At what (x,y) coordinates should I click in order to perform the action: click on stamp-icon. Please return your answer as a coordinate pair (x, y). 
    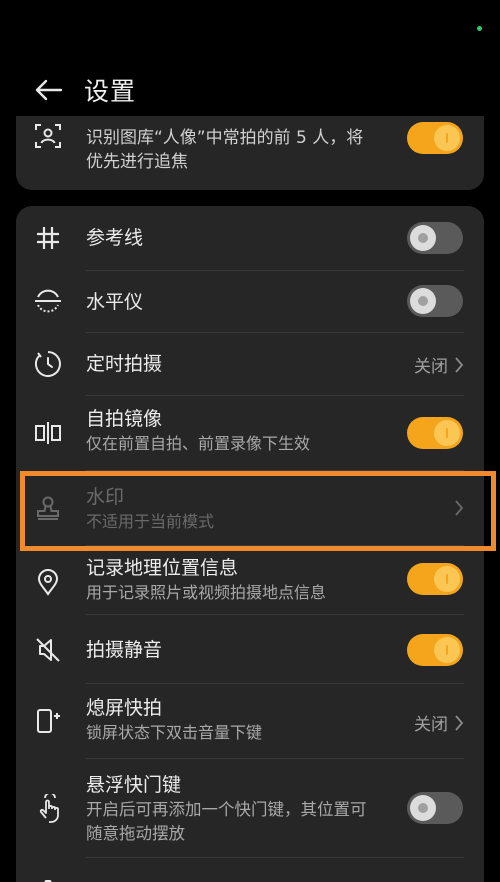
    Looking at the image, I should click on (48, 508).